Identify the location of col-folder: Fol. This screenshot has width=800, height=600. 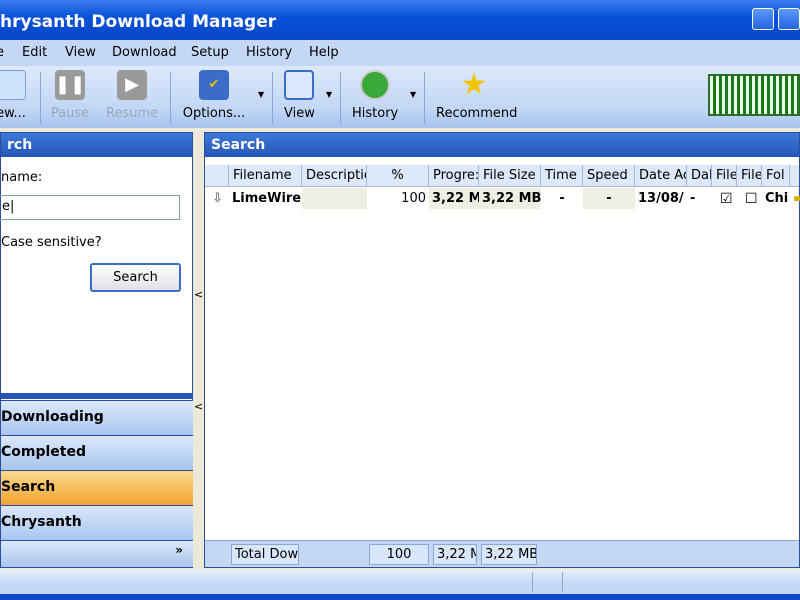
(776, 176).